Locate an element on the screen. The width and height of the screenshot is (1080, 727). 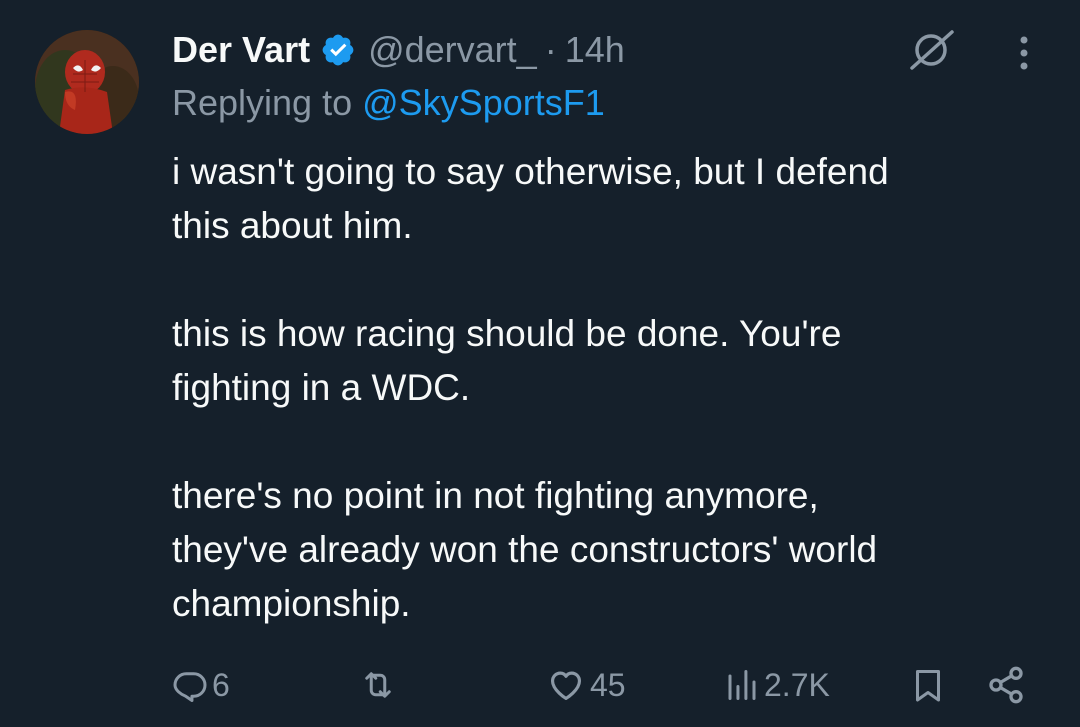
avatar-image is located at coordinates (87, 82).